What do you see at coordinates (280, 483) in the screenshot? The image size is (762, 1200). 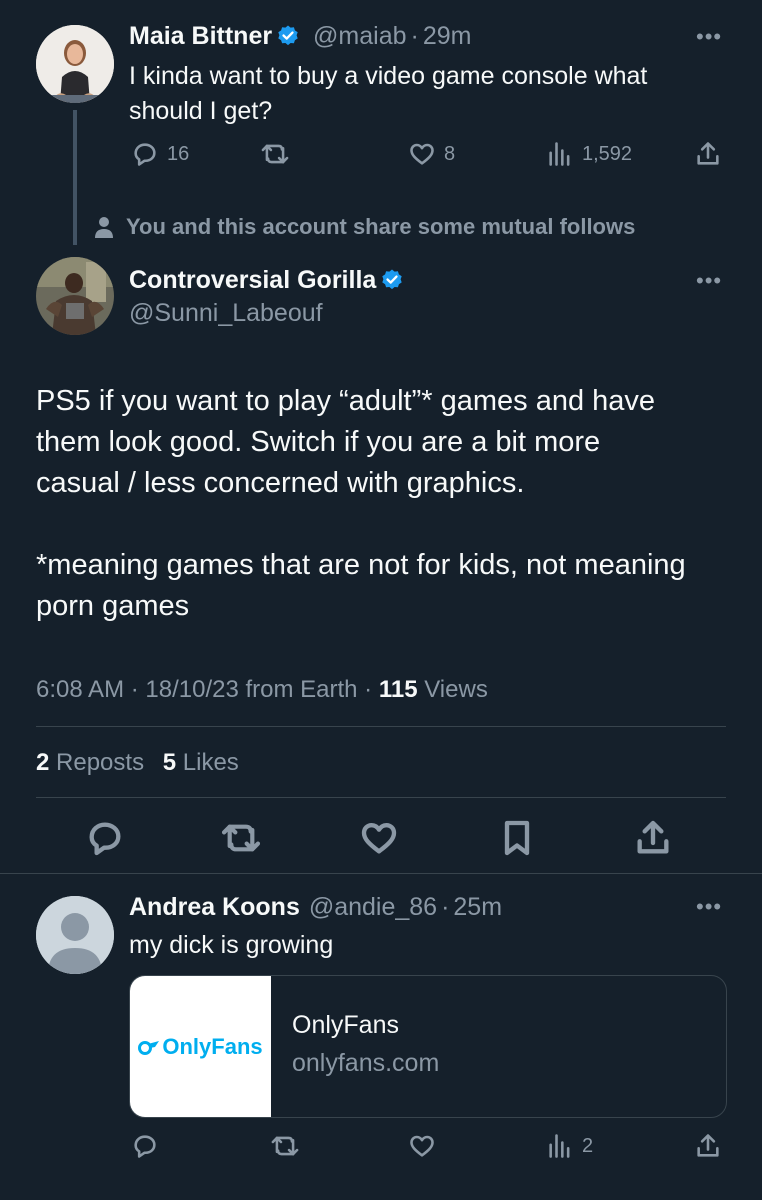 I see `main-tweet-text-line: casual / less concerned with graphics.` at bounding box center [280, 483].